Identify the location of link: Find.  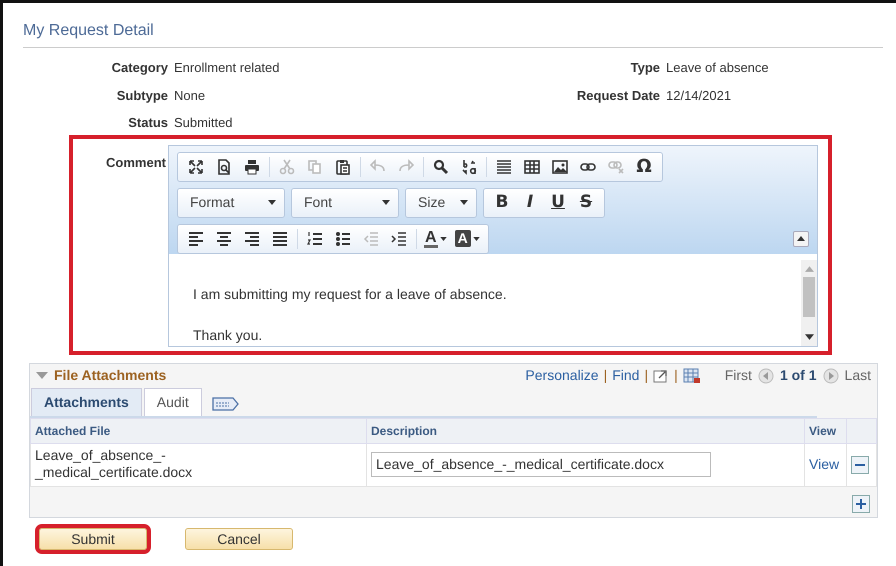
(626, 375).